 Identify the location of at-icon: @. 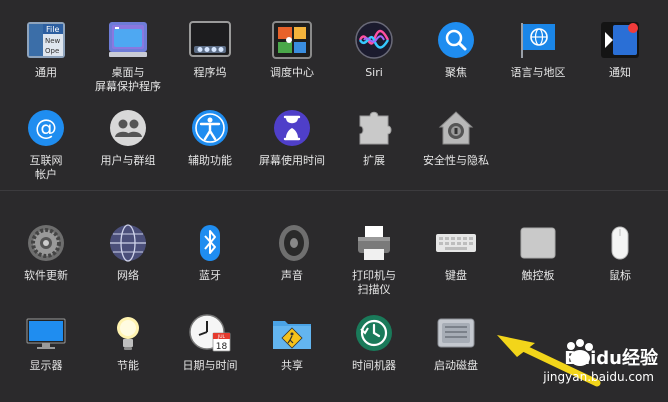
(46, 128).